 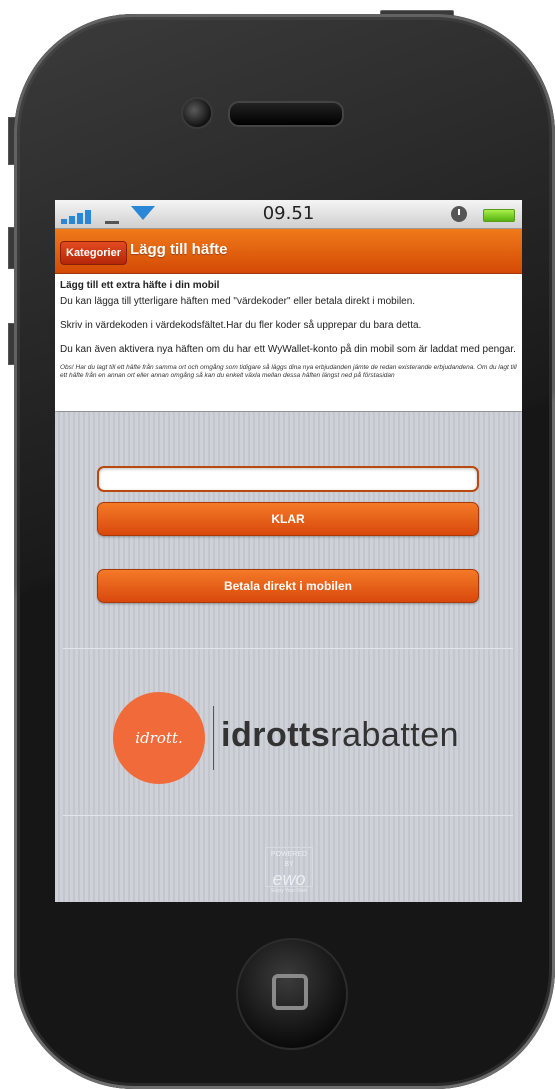 I want to click on title-bar: Kategorier Lägg till häfte, so click(x=288, y=251).